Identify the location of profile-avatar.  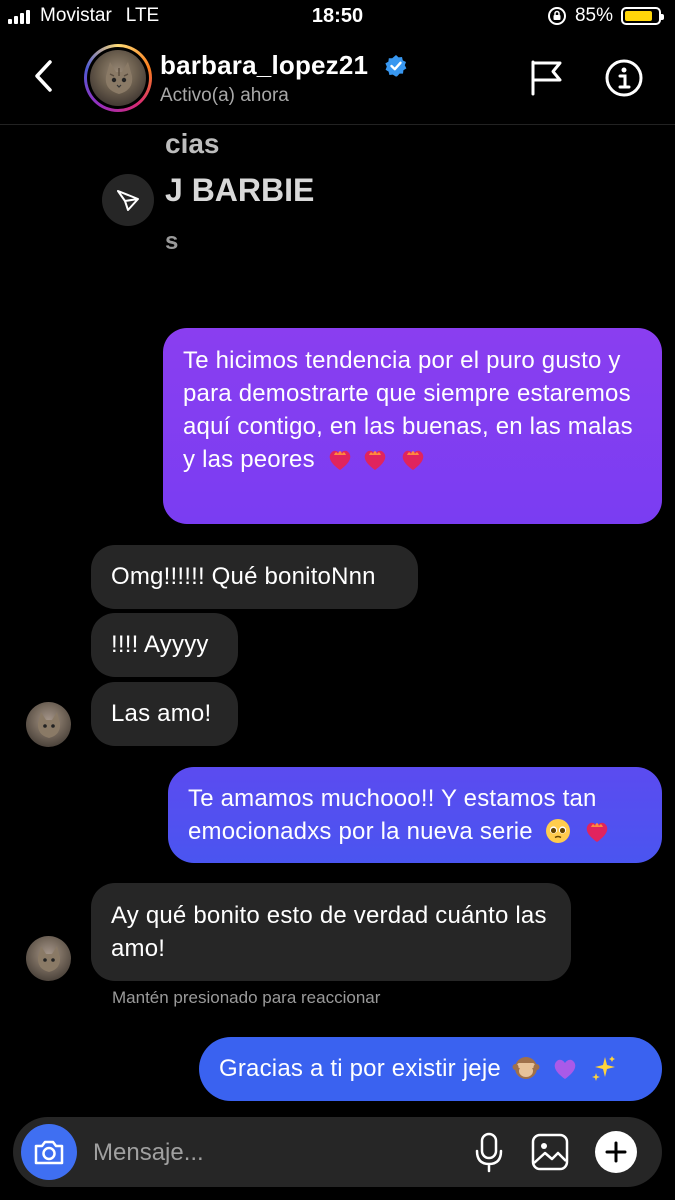
(118, 78).